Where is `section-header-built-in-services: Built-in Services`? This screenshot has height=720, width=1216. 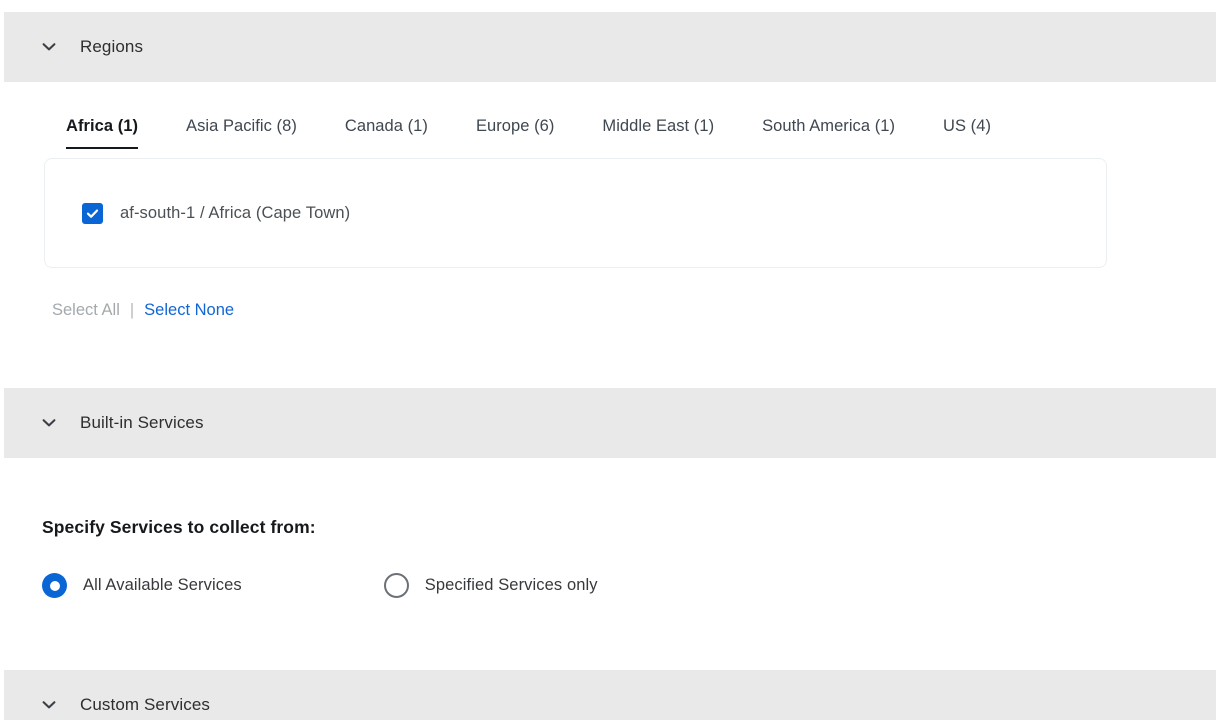 section-header-built-in-services: Built-in Services is located at coordinates (610, 423).